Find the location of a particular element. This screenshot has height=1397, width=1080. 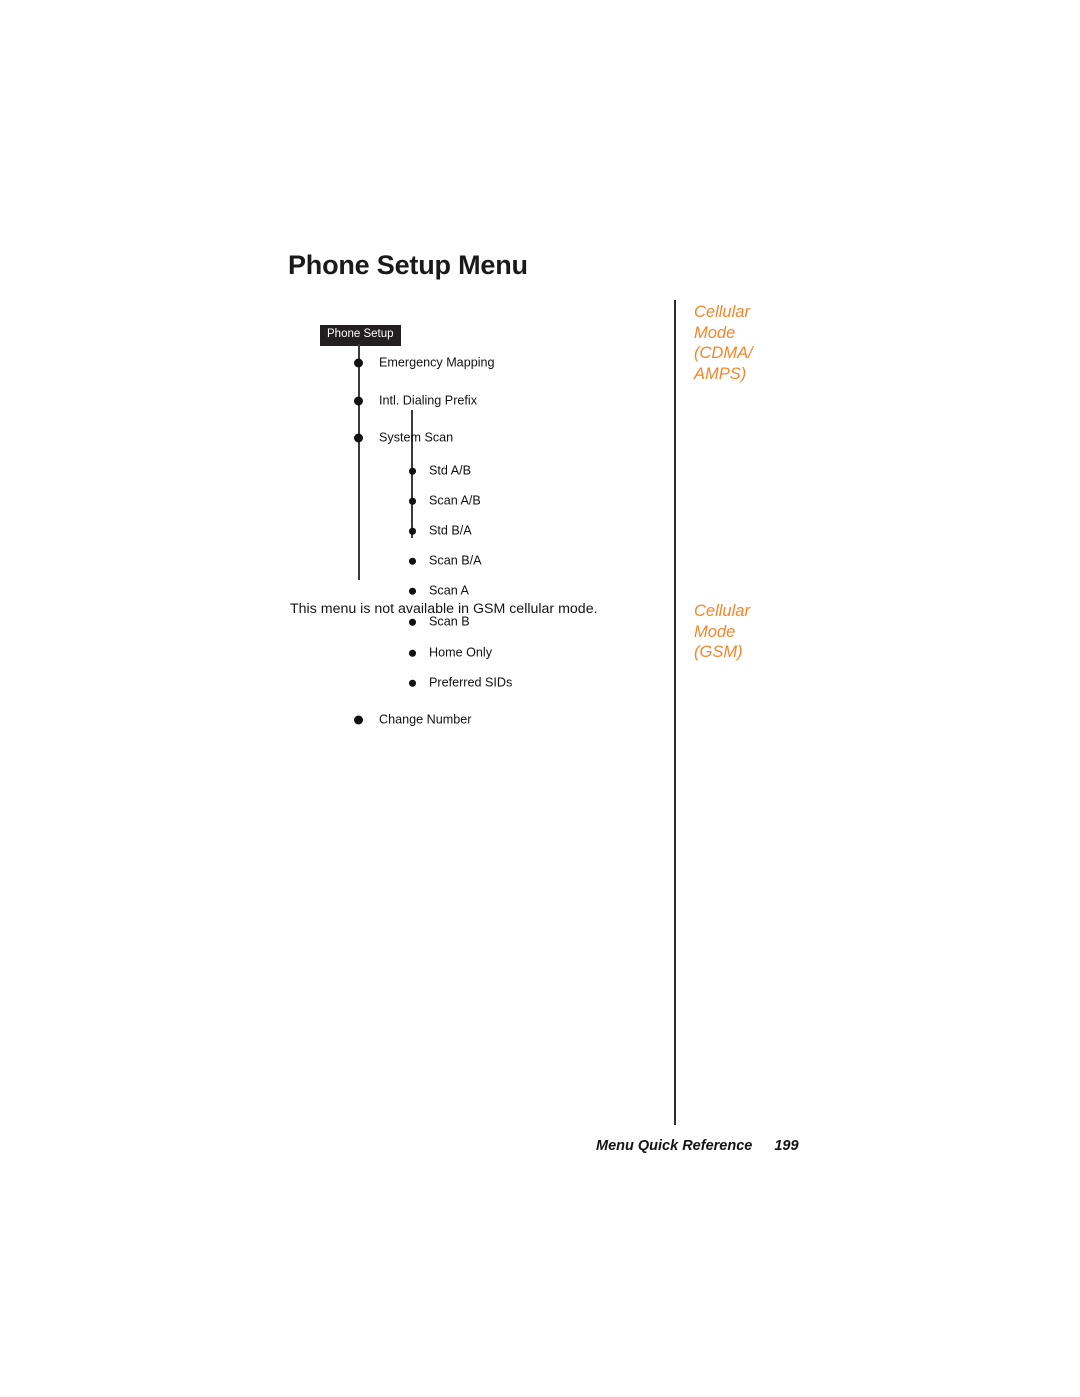

menu-item-change-number: Change Number is located at coordinates (460, 720).